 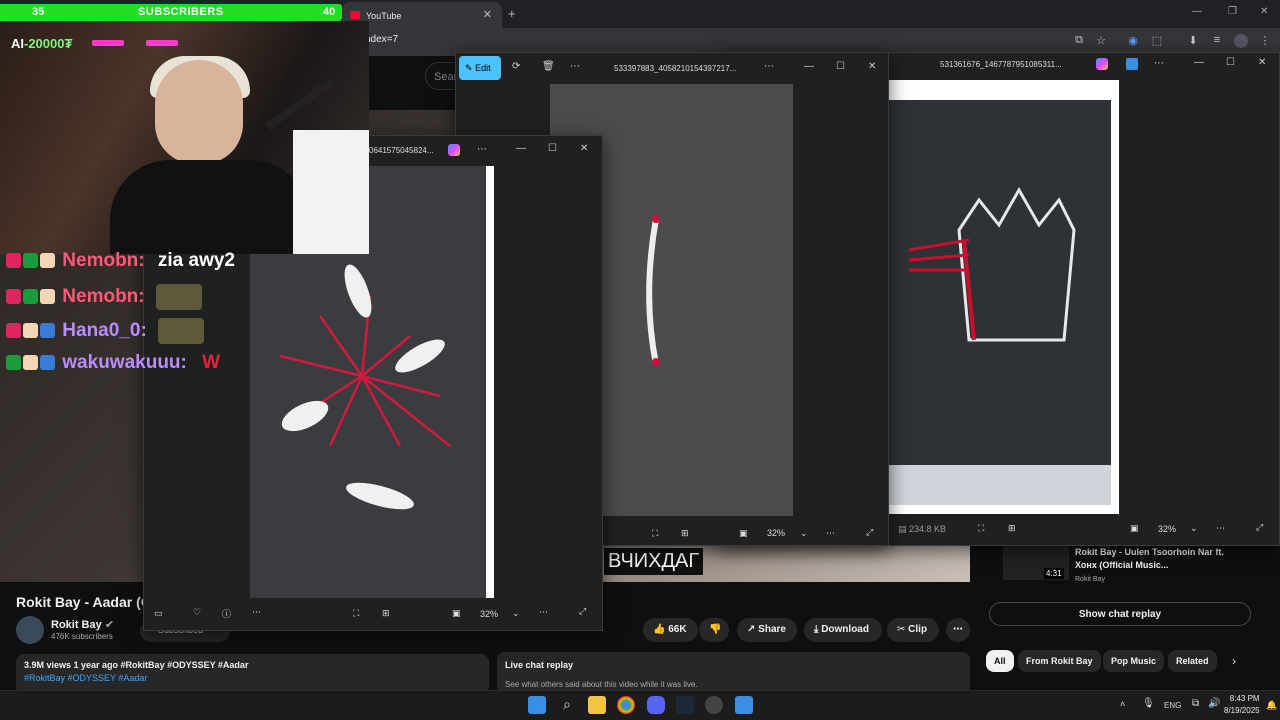 What do you see at coordinates (1265, 41) in the screenshot?
I see `menu-icon: ⋮` at bounding box center [1265, 41].